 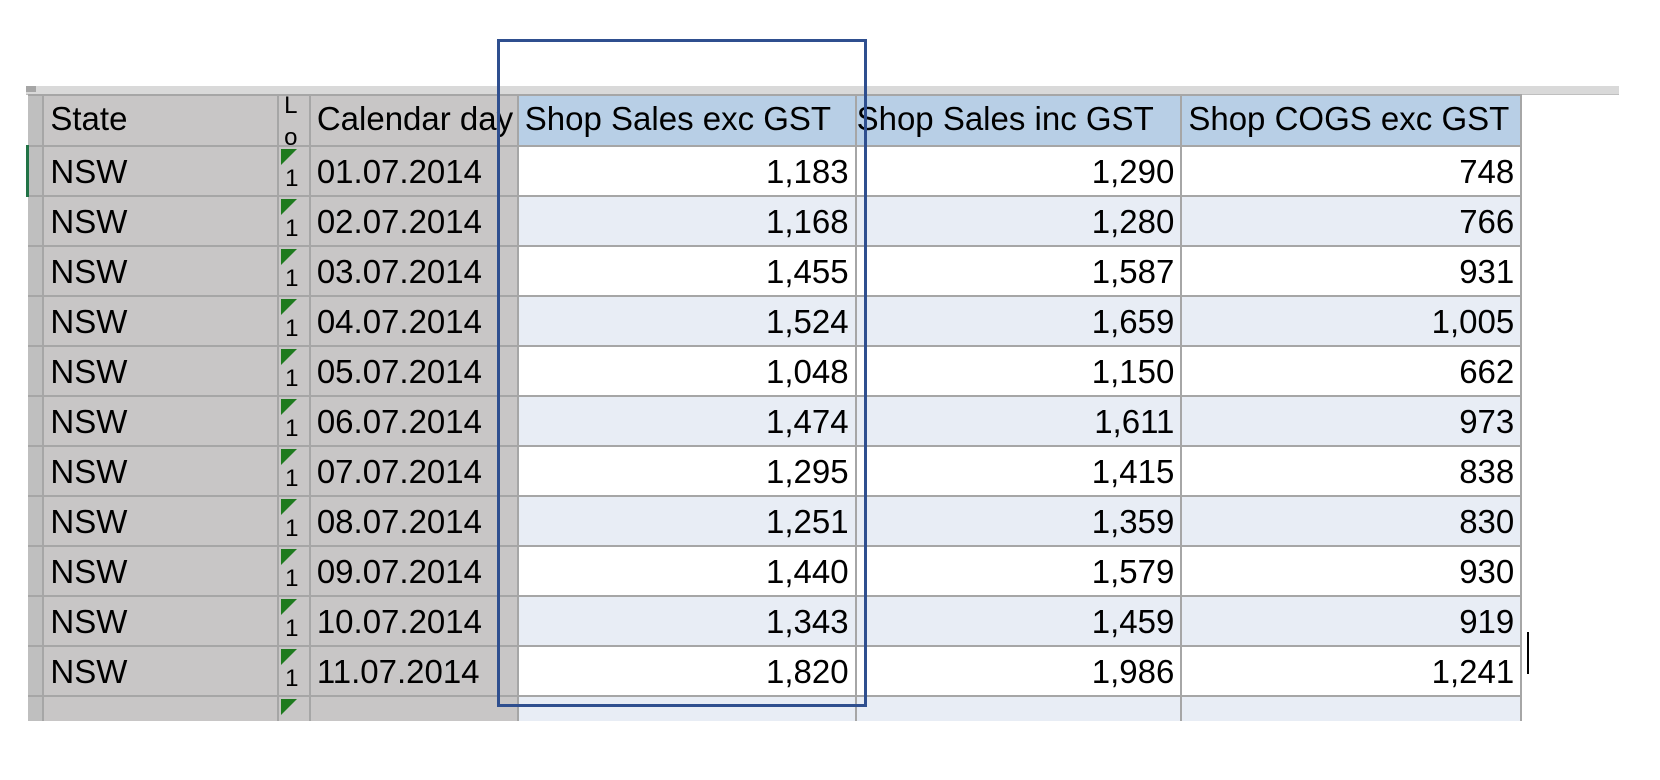 What do you see at coordinates (1351, 571) in the screenshot?
I see `cell-shop-cogs-exc-gst: 930` at bounding box center [1351, 571].